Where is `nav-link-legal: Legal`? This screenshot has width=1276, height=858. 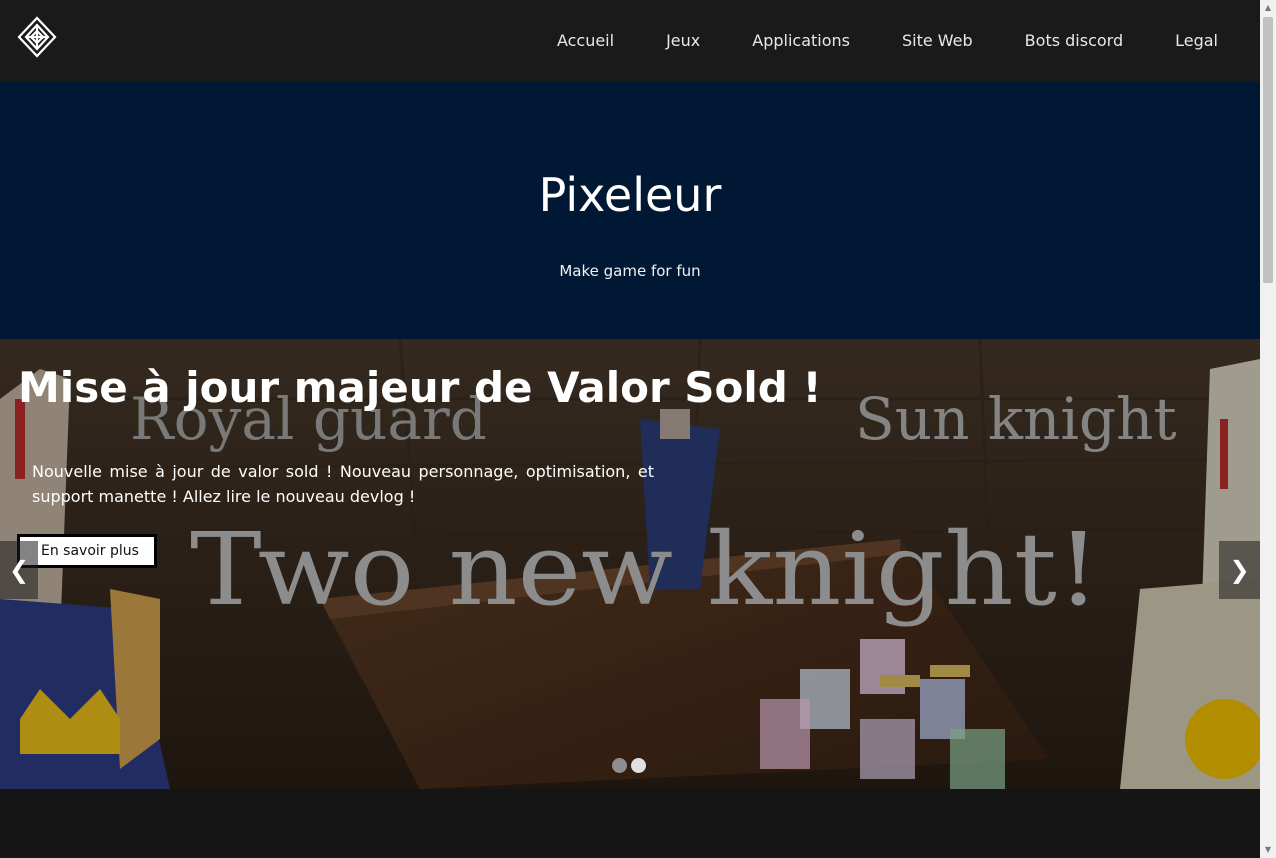 nav-link-legal: Legal is located at coordinates (1196, 40).